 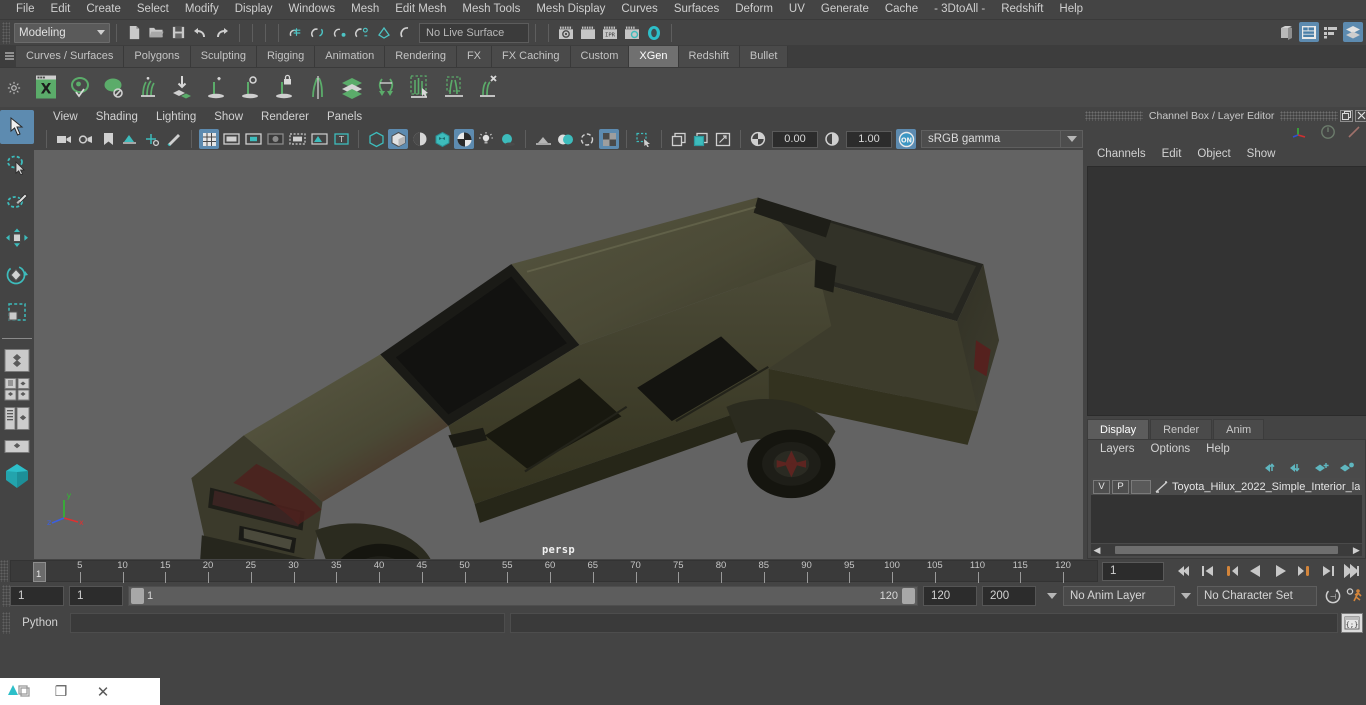 What do you see at coordinates (311, 9) in the screenshot?
I see `menu-windows: Windows` at bounding box center [311, 9].